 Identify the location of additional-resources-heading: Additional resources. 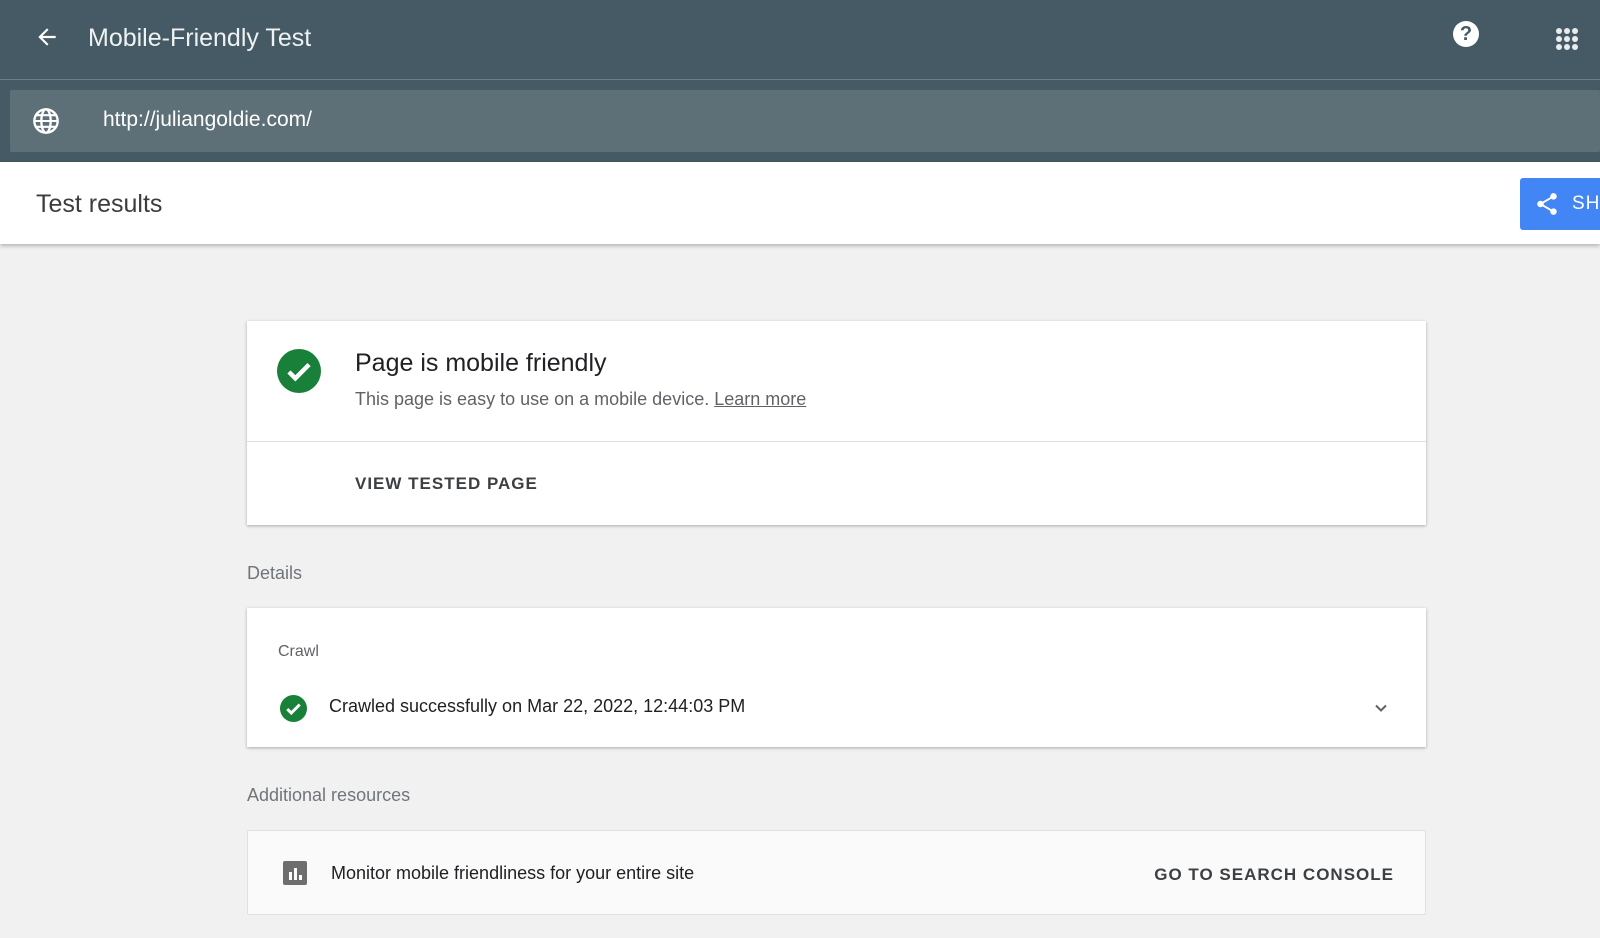
(329, 795).